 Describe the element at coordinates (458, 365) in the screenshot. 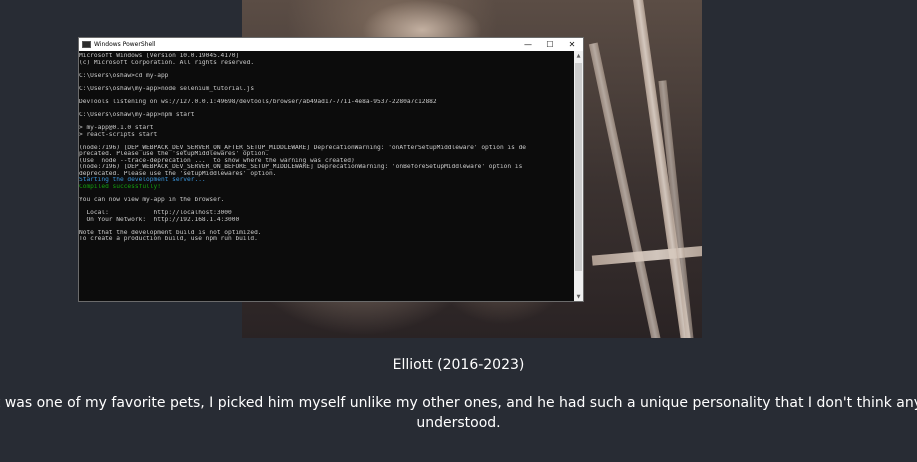

I see `pet-name-caption: Elliott (2016-2023)` at that location.